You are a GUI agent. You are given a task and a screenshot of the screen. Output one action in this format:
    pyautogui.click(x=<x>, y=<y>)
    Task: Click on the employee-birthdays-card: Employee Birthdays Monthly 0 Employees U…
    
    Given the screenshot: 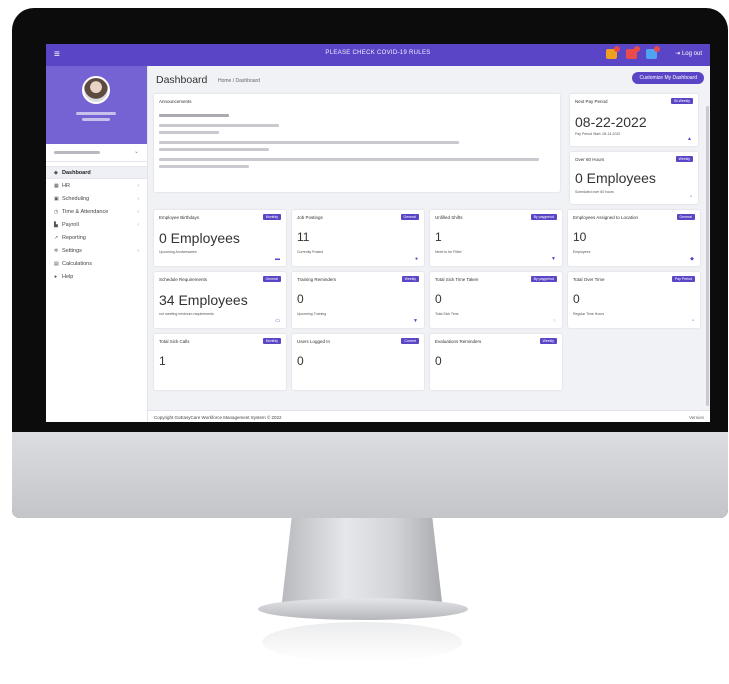 What is the action you would take?
    pyautogui.click(x=220, y=238)
    